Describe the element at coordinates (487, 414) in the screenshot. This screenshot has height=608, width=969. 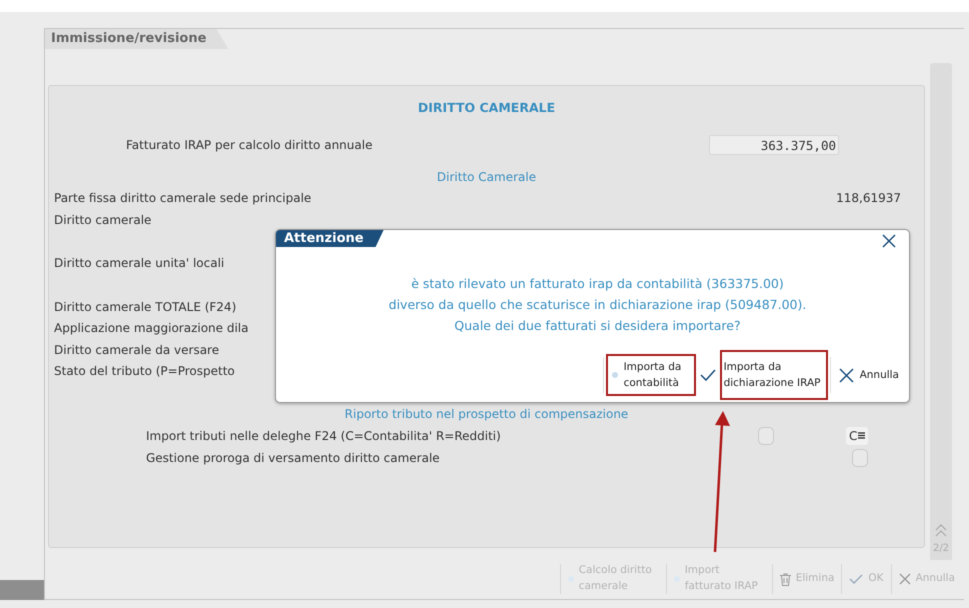
I see `section-subtitle: Riporto tributo nel prospetto di compensazione` at that location.